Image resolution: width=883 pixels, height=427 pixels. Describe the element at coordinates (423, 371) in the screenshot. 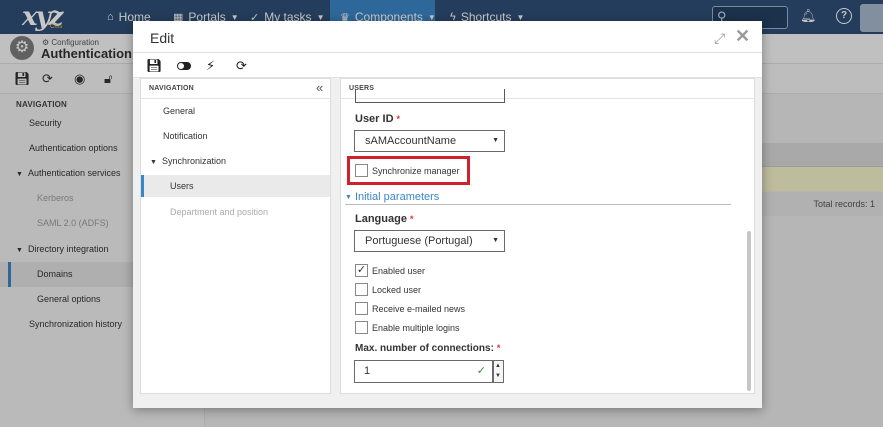

I see `max-connections-input: 1 ✓` at that location.